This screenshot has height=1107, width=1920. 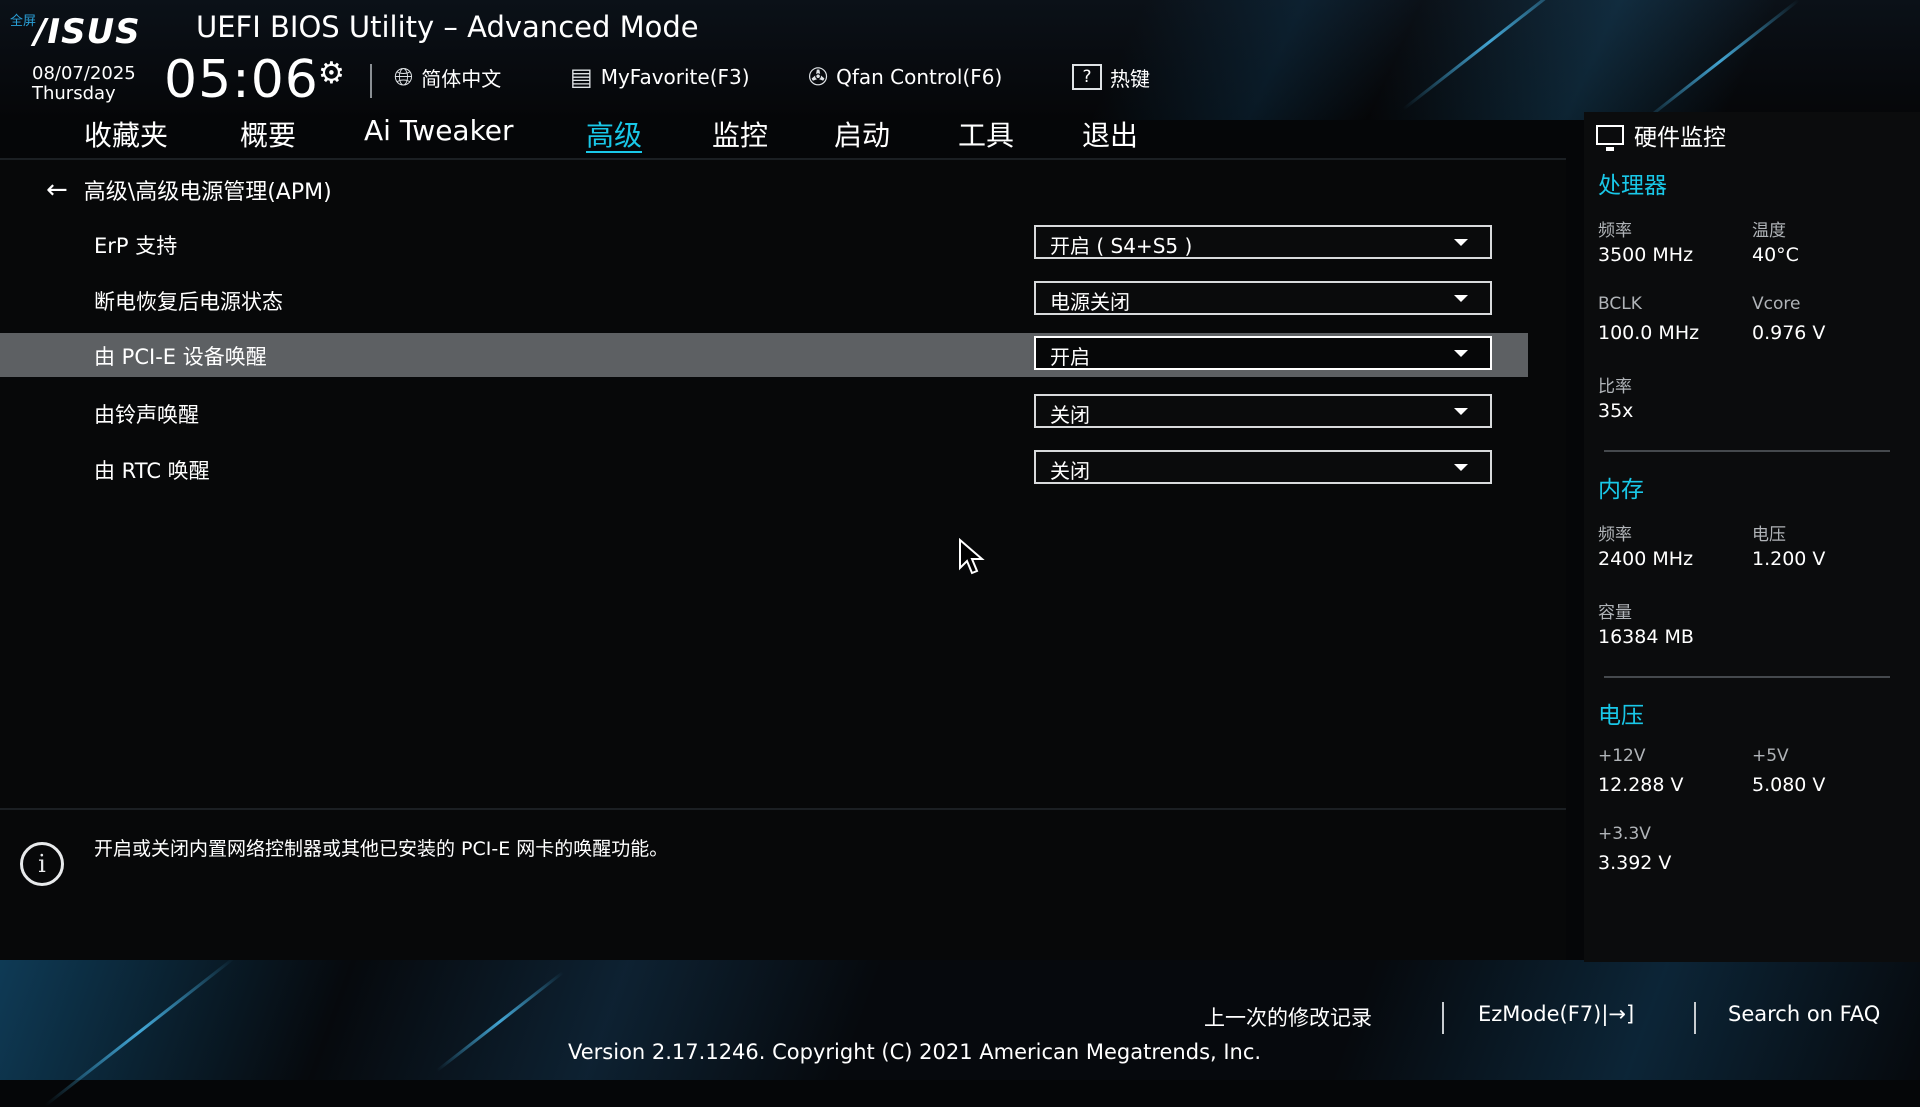 What do you see at coordinates (862, 134) in the screenshot?
I see `tab-boot: 启动` at bounding box center [862, 134].